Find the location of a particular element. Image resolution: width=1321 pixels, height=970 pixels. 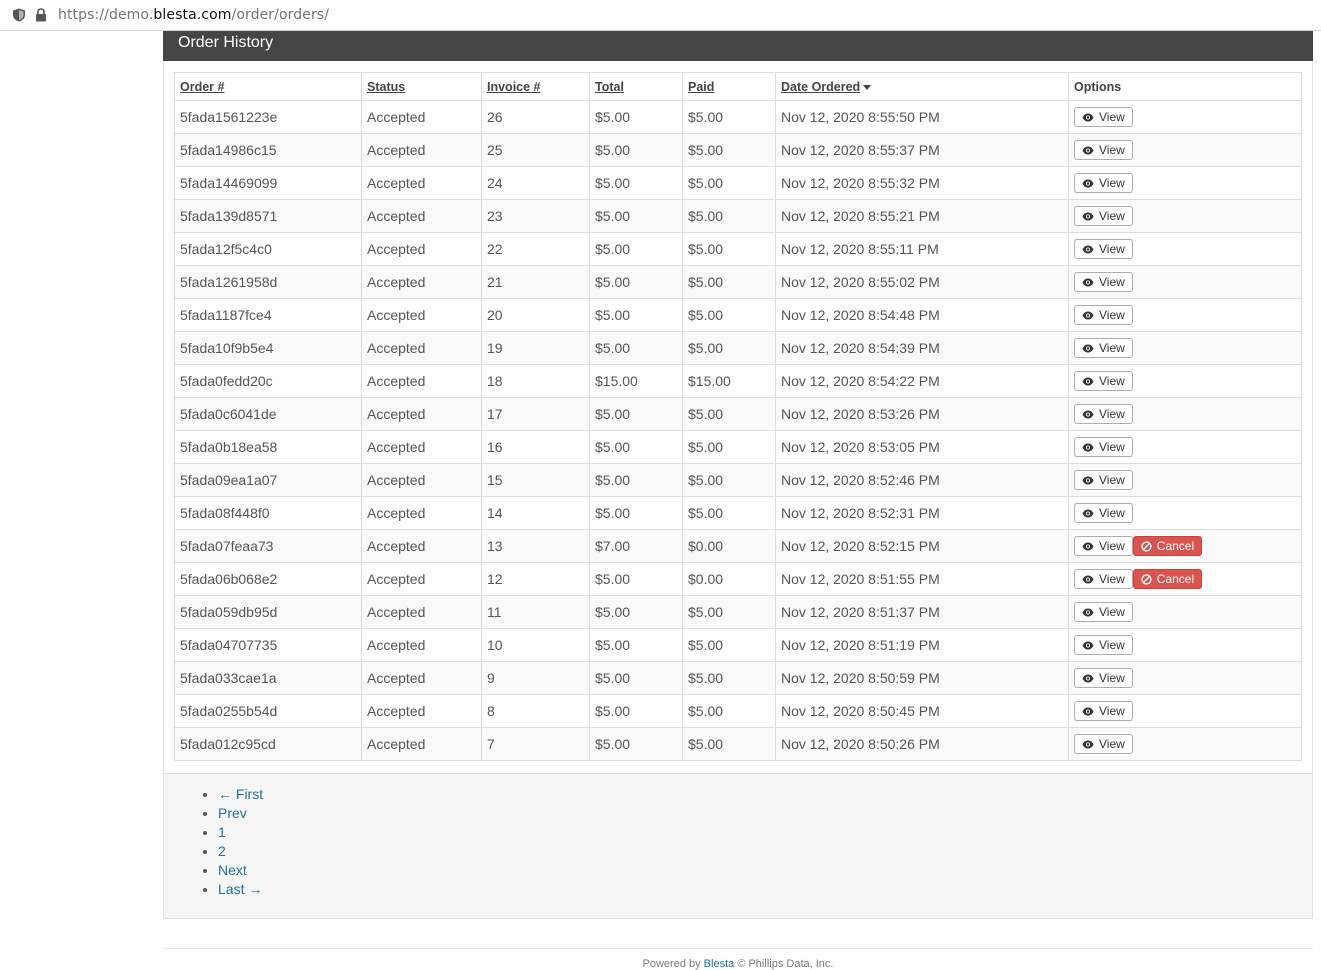

ban-icon is located at coordinates (1146, 546).